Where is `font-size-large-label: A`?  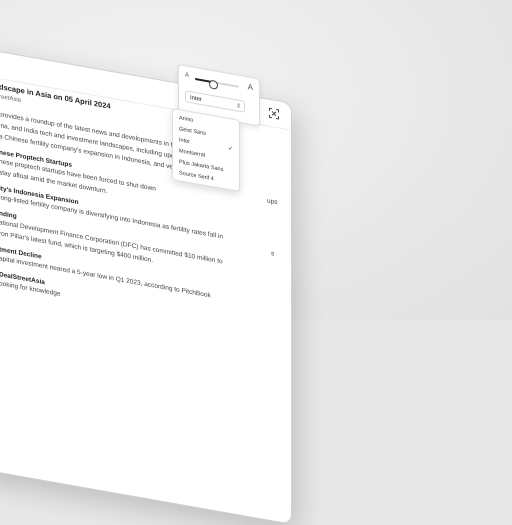
font-size-large-label: A is located at coordinates (250, 87).